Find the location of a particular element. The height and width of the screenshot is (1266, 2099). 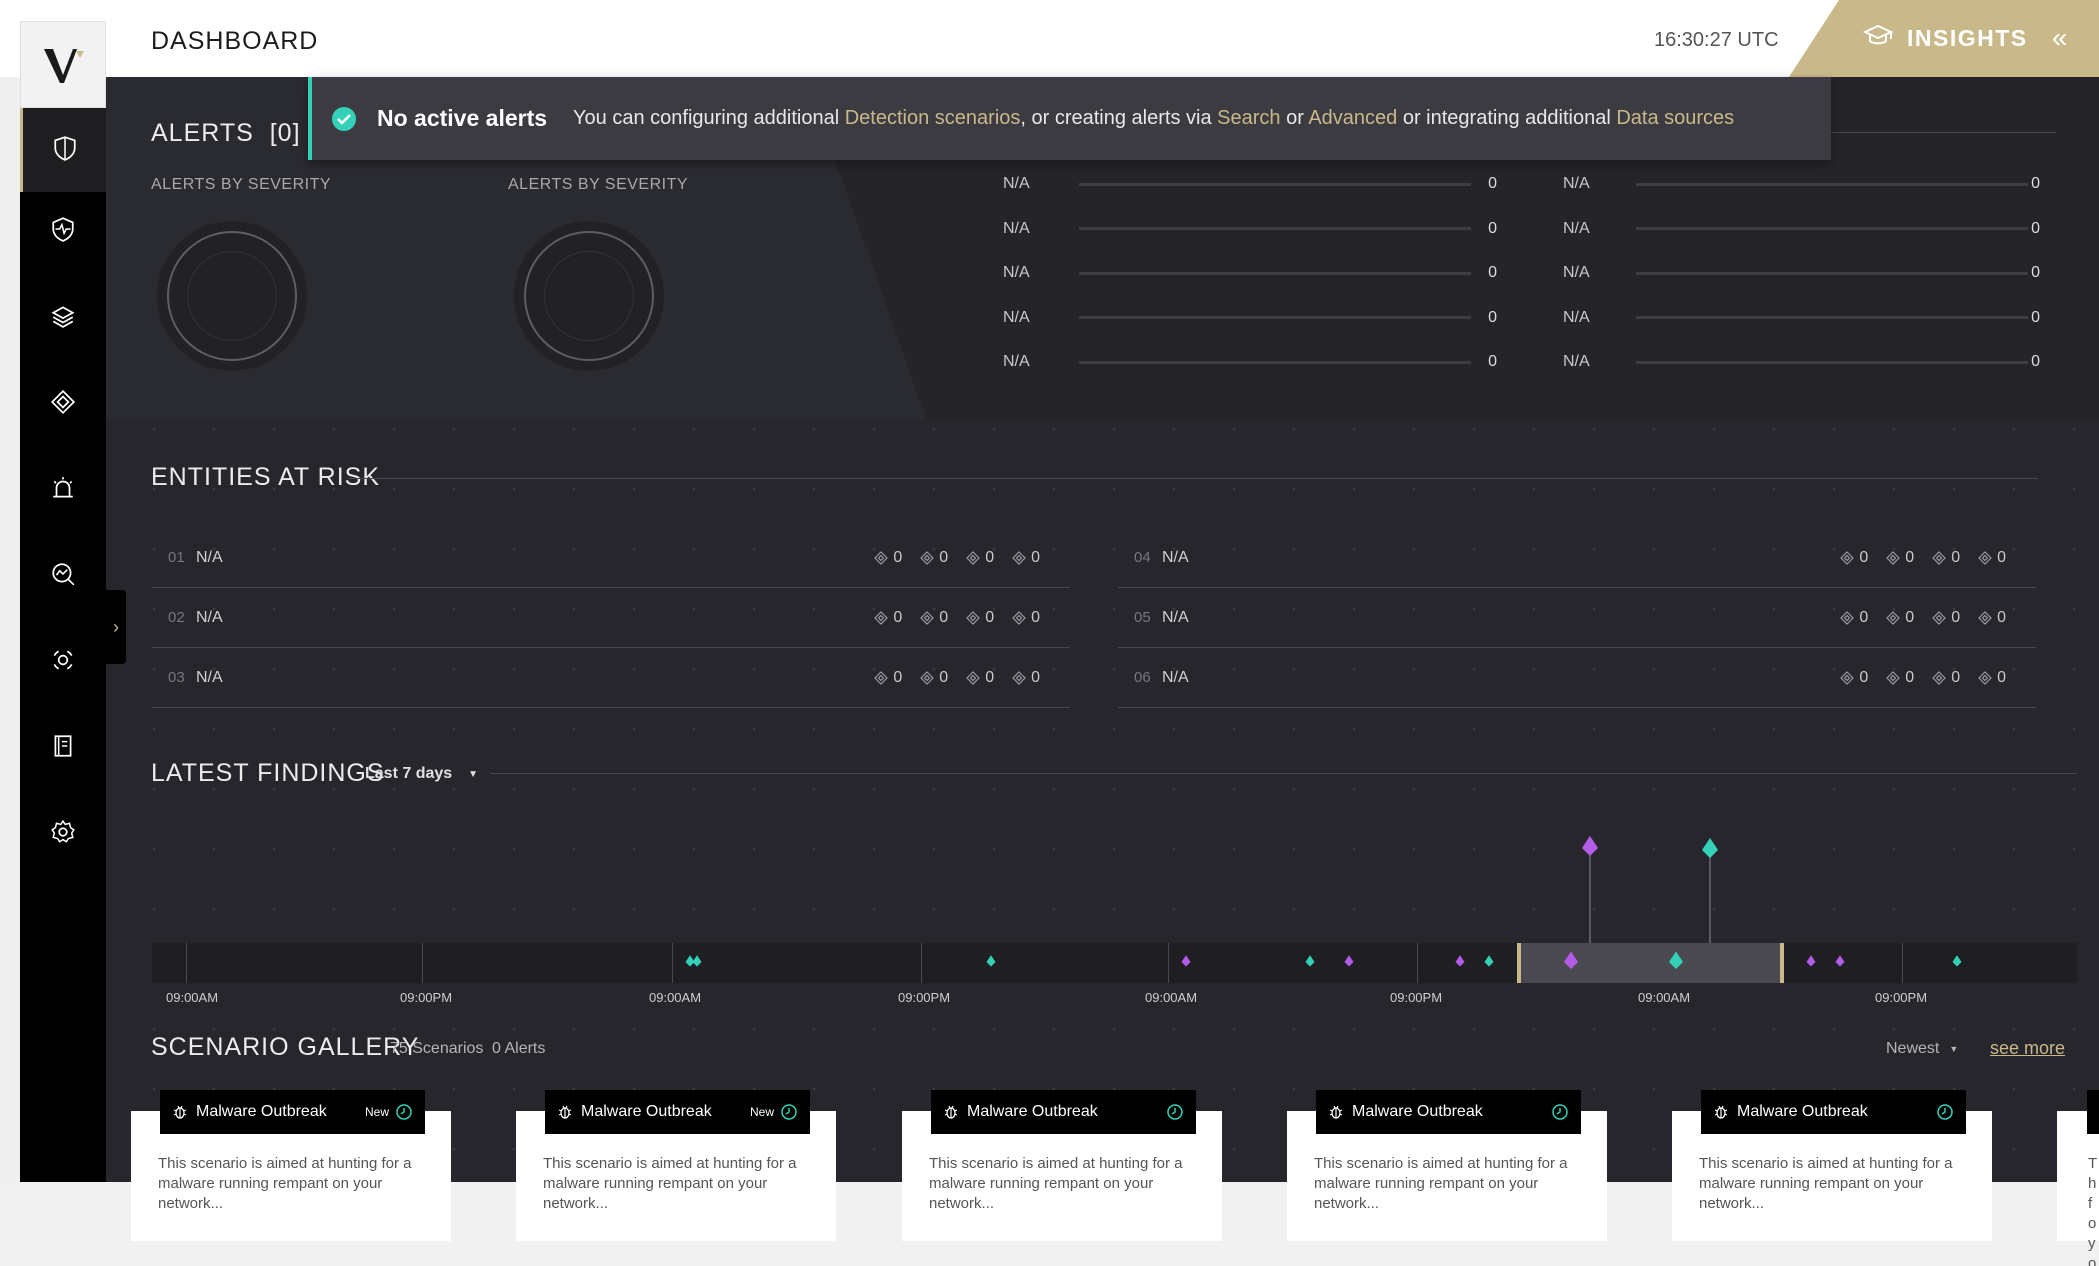

advanced-link: Advanced is located at coordinates (1352, 118).